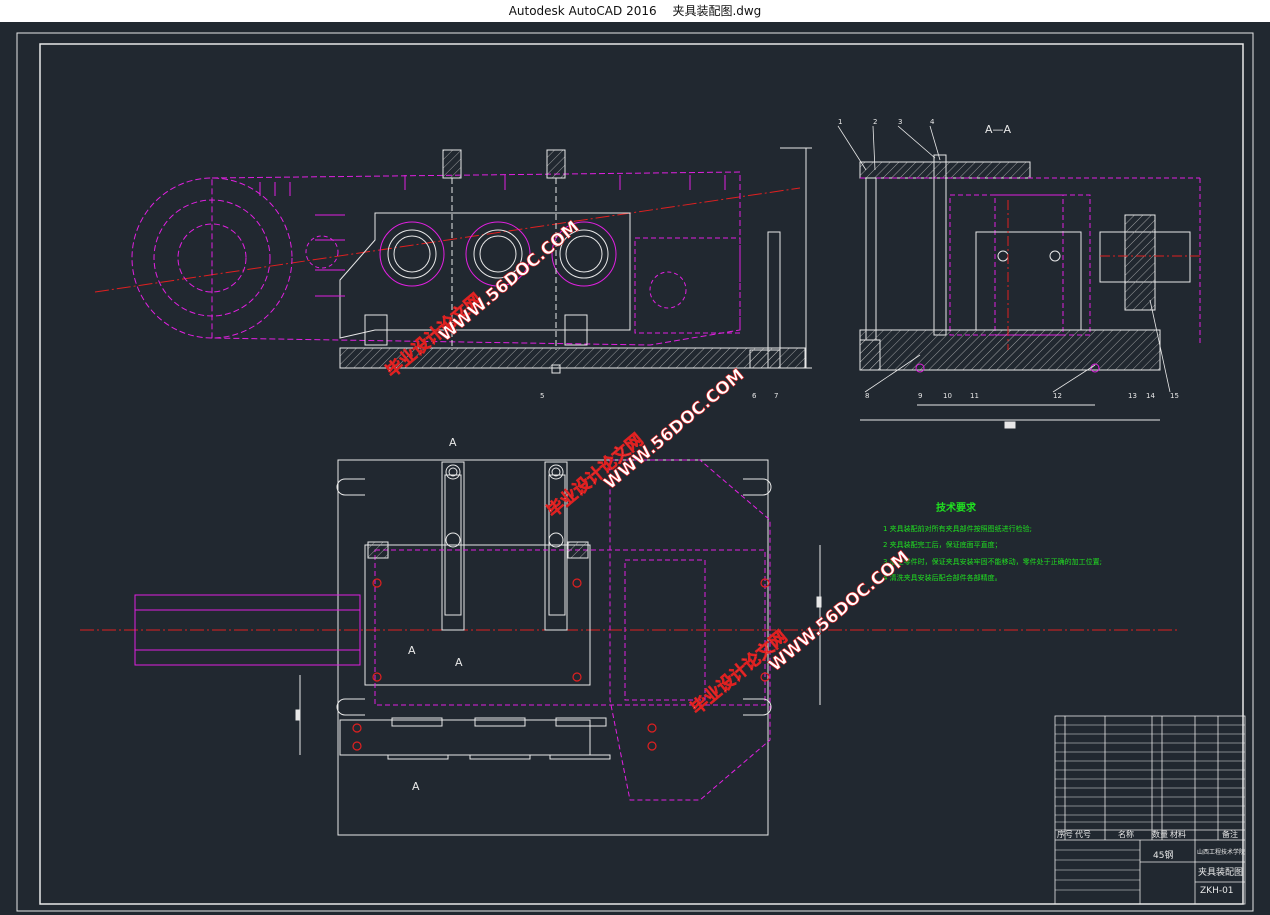 The height and width of the screenshot is (915, 1270). What do you see at coordinates (947, 396) in the screenshot?
I see `svg-text: 10` at bounding box center [947, 396].